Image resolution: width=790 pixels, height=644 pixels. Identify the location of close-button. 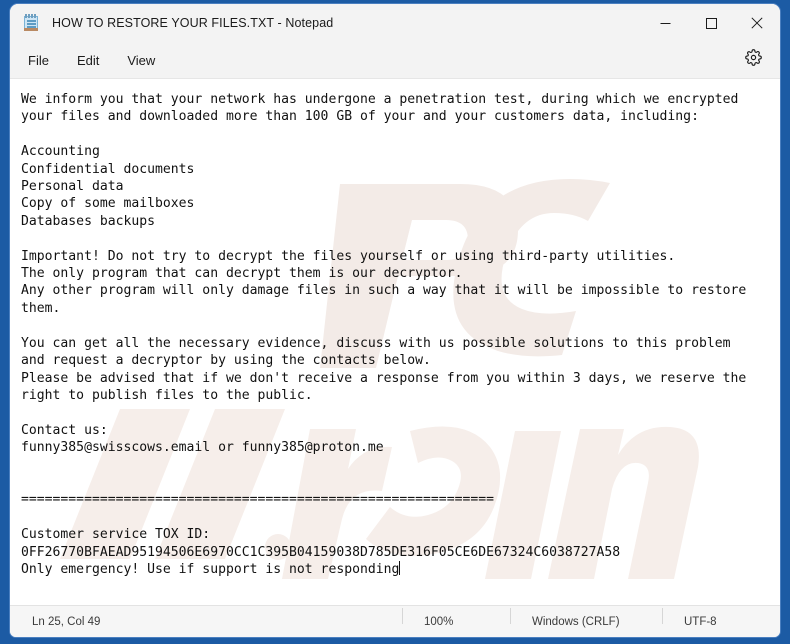
(757, 23).